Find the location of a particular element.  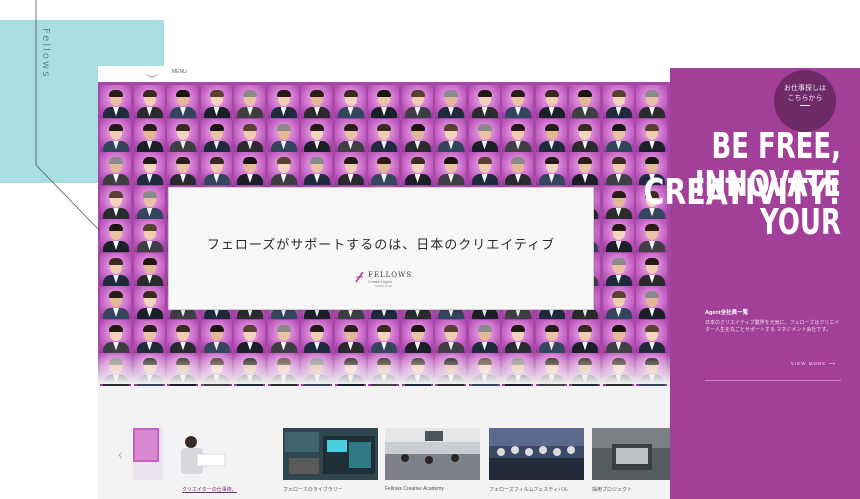

job-search-button: お仕事探しは こちらから is located at coordinates (805, 101).